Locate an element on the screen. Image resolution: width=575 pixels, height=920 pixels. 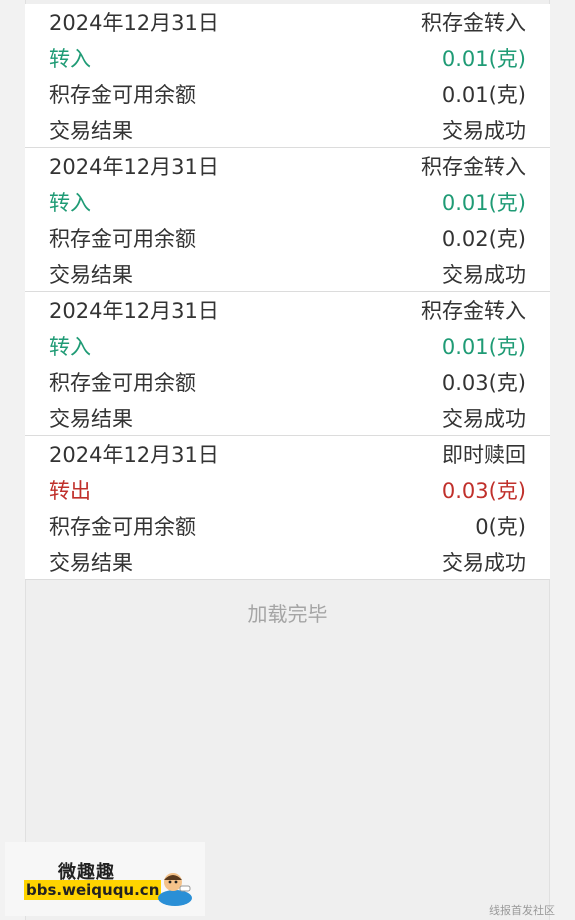
load-complete-text: 加载完毕 is located at coordinates (287, 613).